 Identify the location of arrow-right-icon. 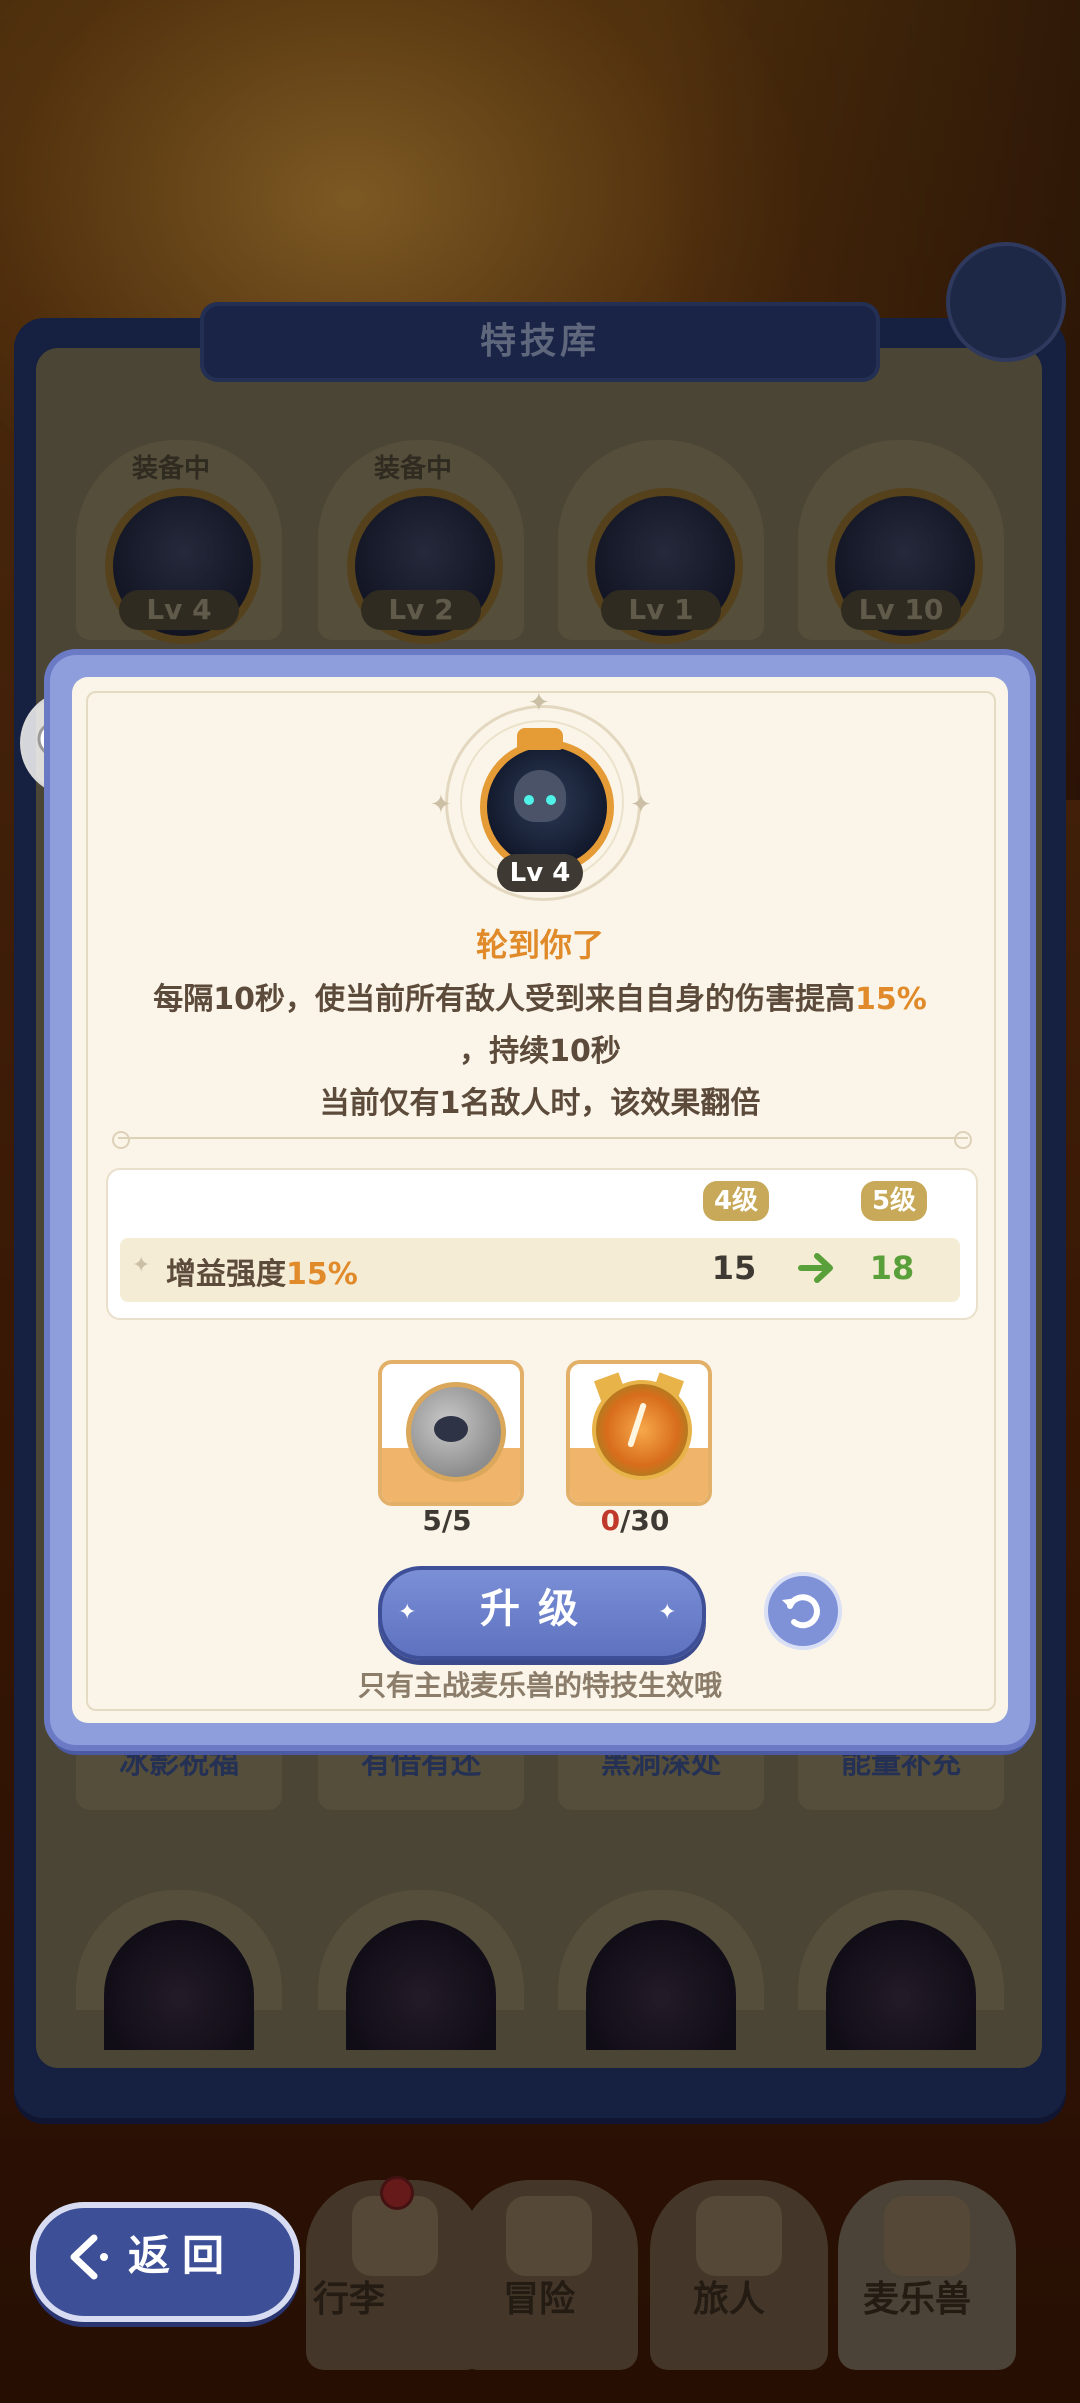
(815, 1268).